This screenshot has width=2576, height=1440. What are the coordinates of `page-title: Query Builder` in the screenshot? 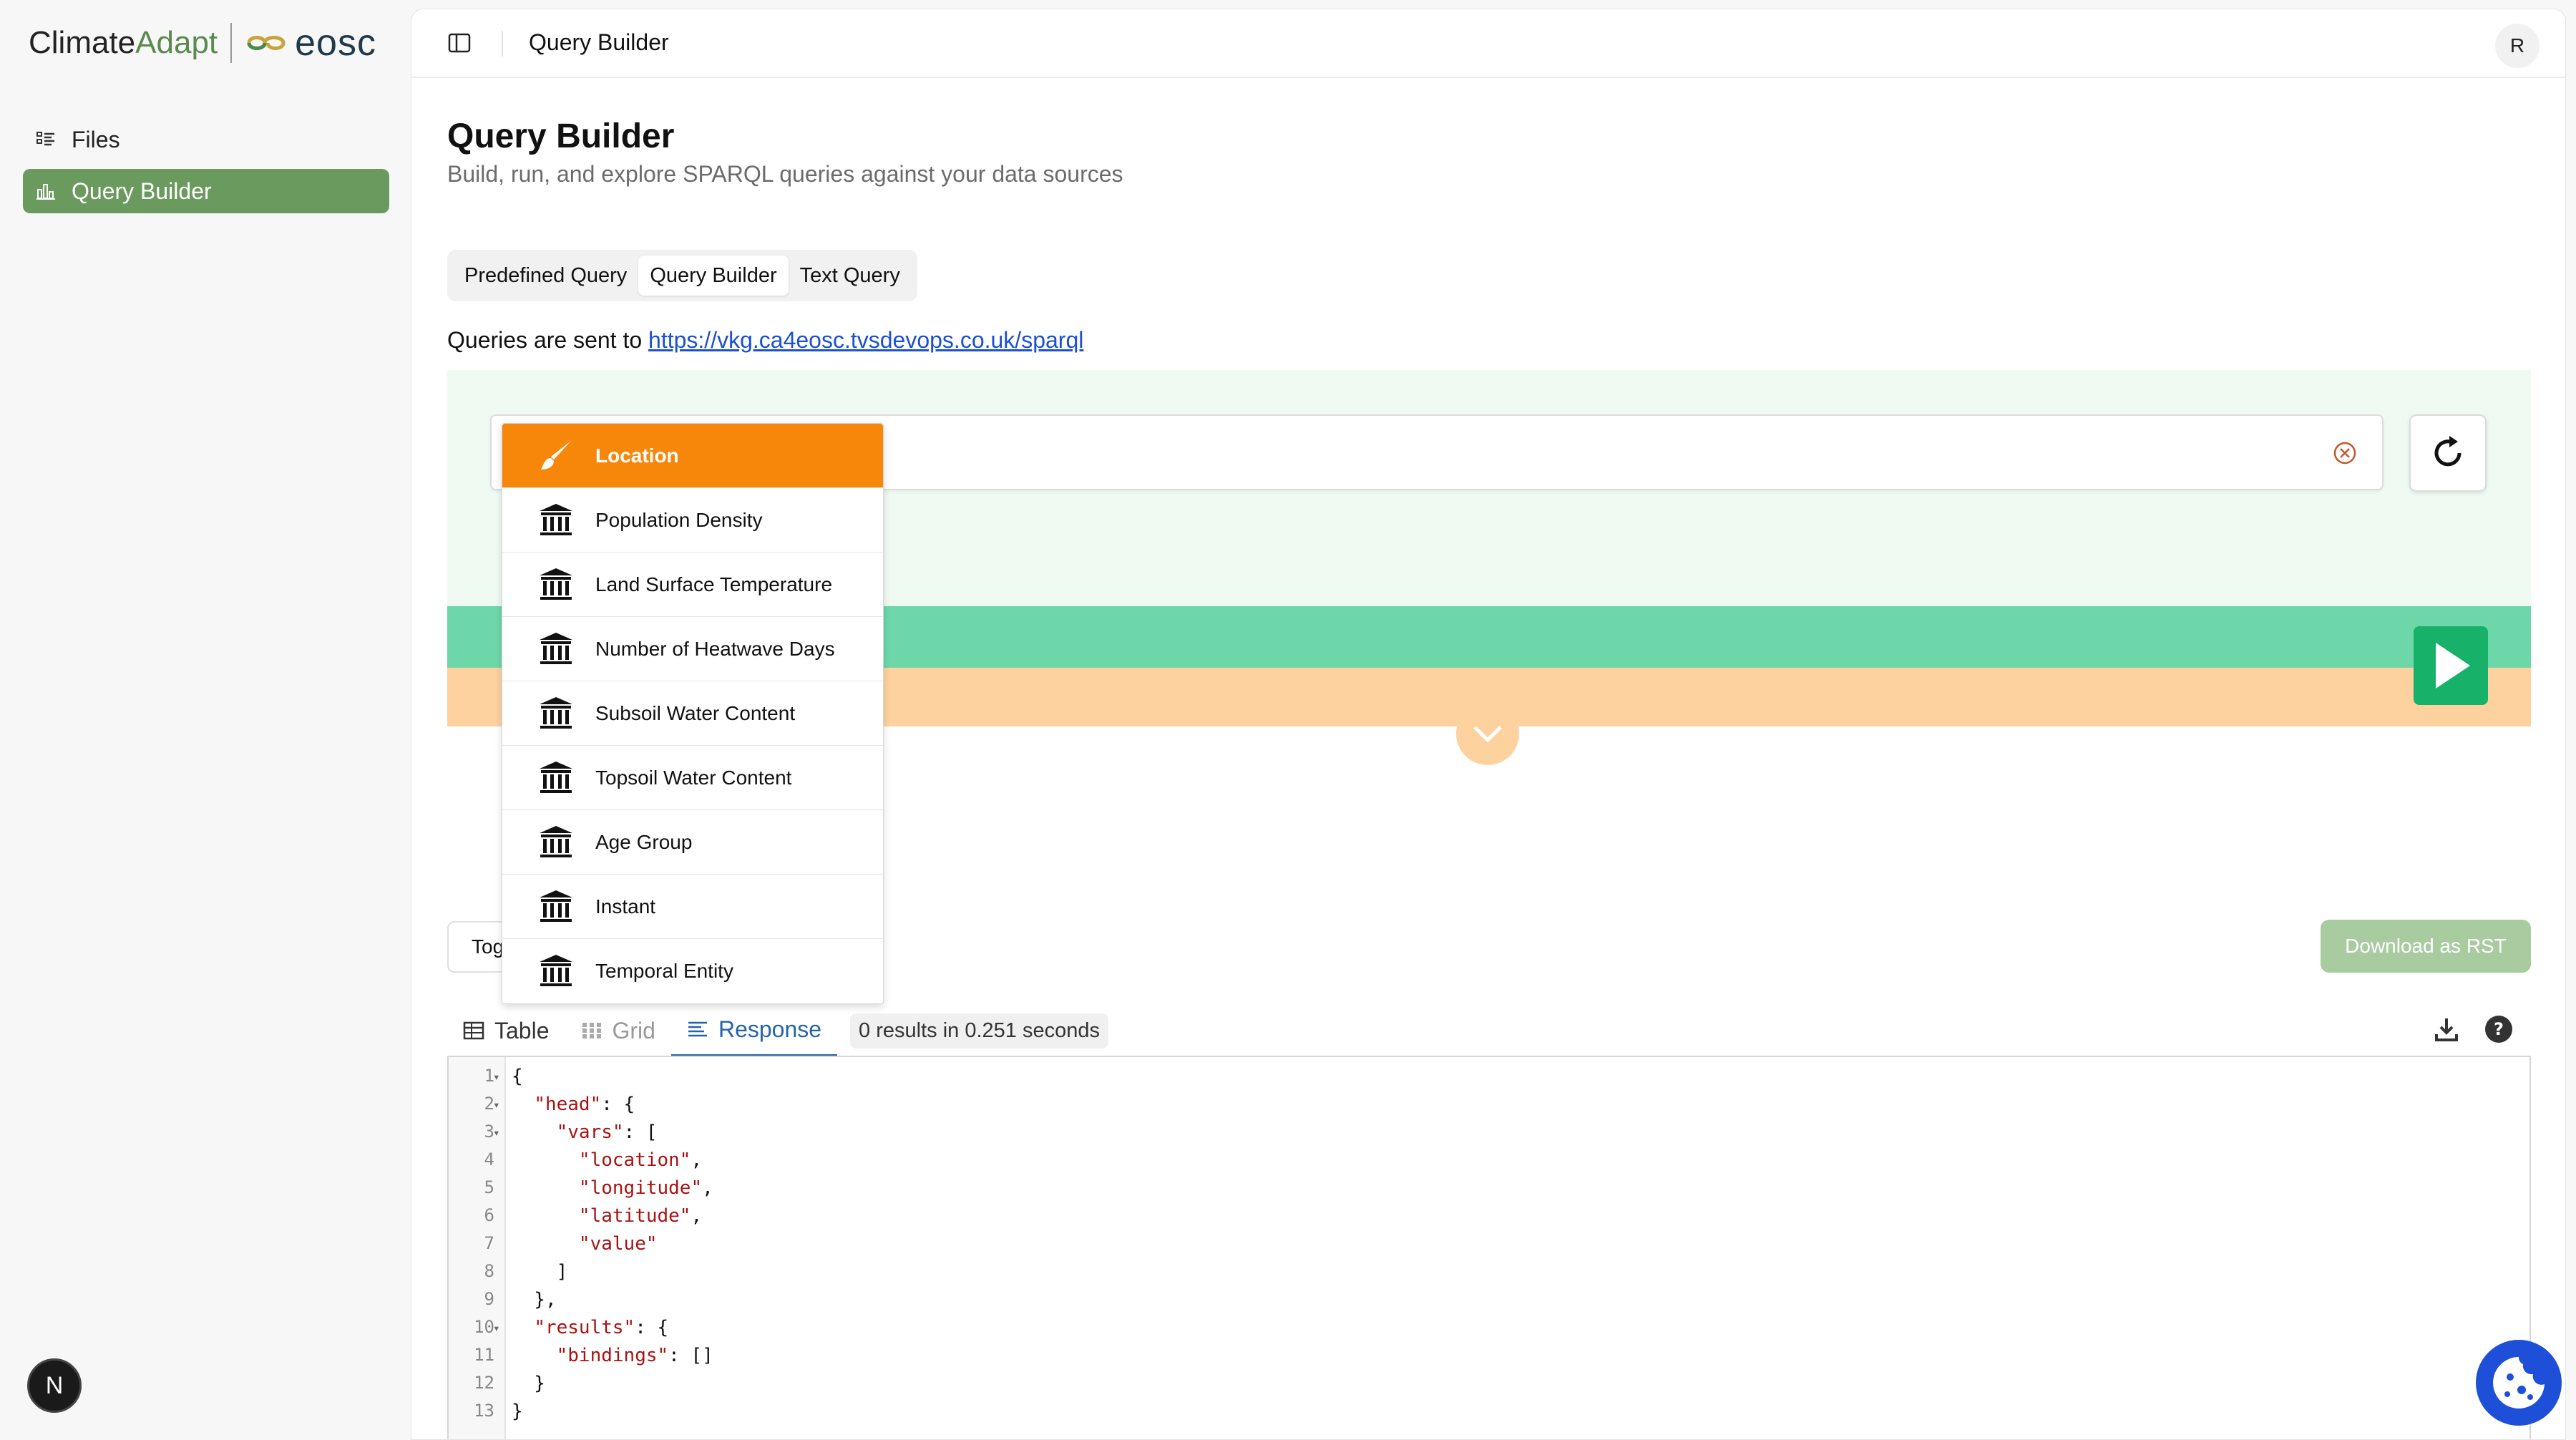 It's located at (561, 136).